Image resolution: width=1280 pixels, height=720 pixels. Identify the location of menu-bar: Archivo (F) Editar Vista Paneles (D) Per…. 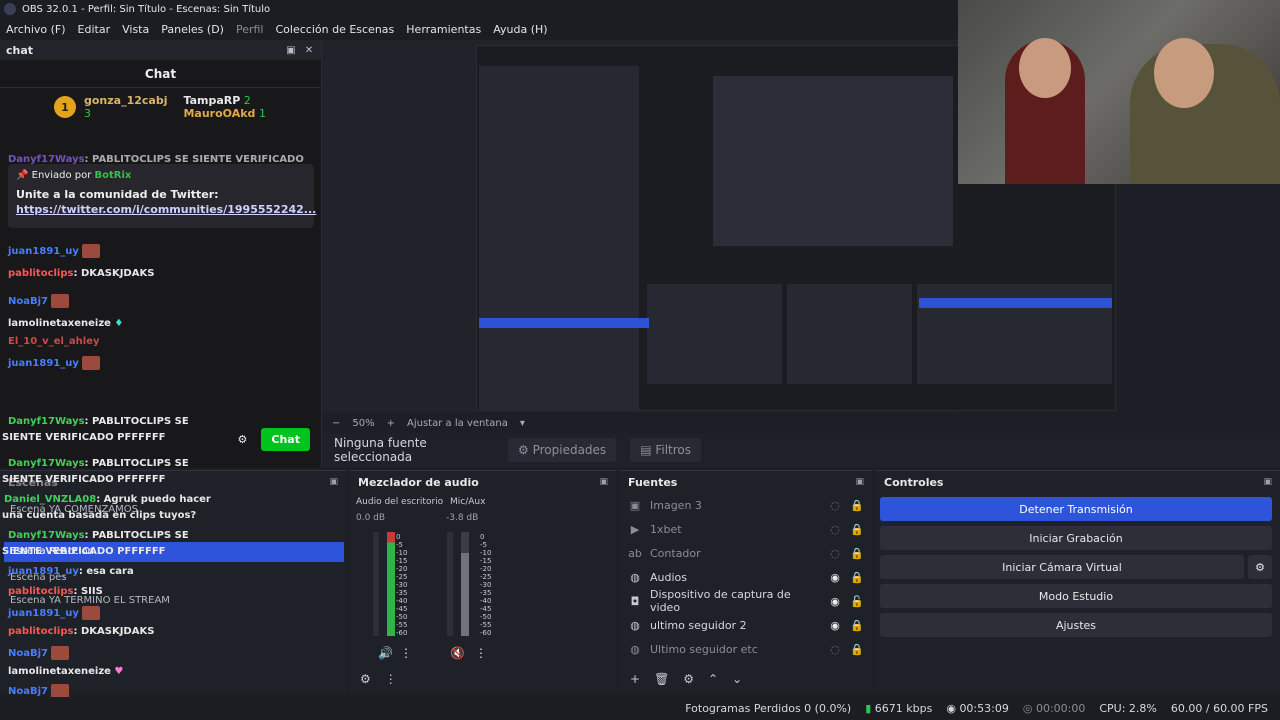
(480, 29).